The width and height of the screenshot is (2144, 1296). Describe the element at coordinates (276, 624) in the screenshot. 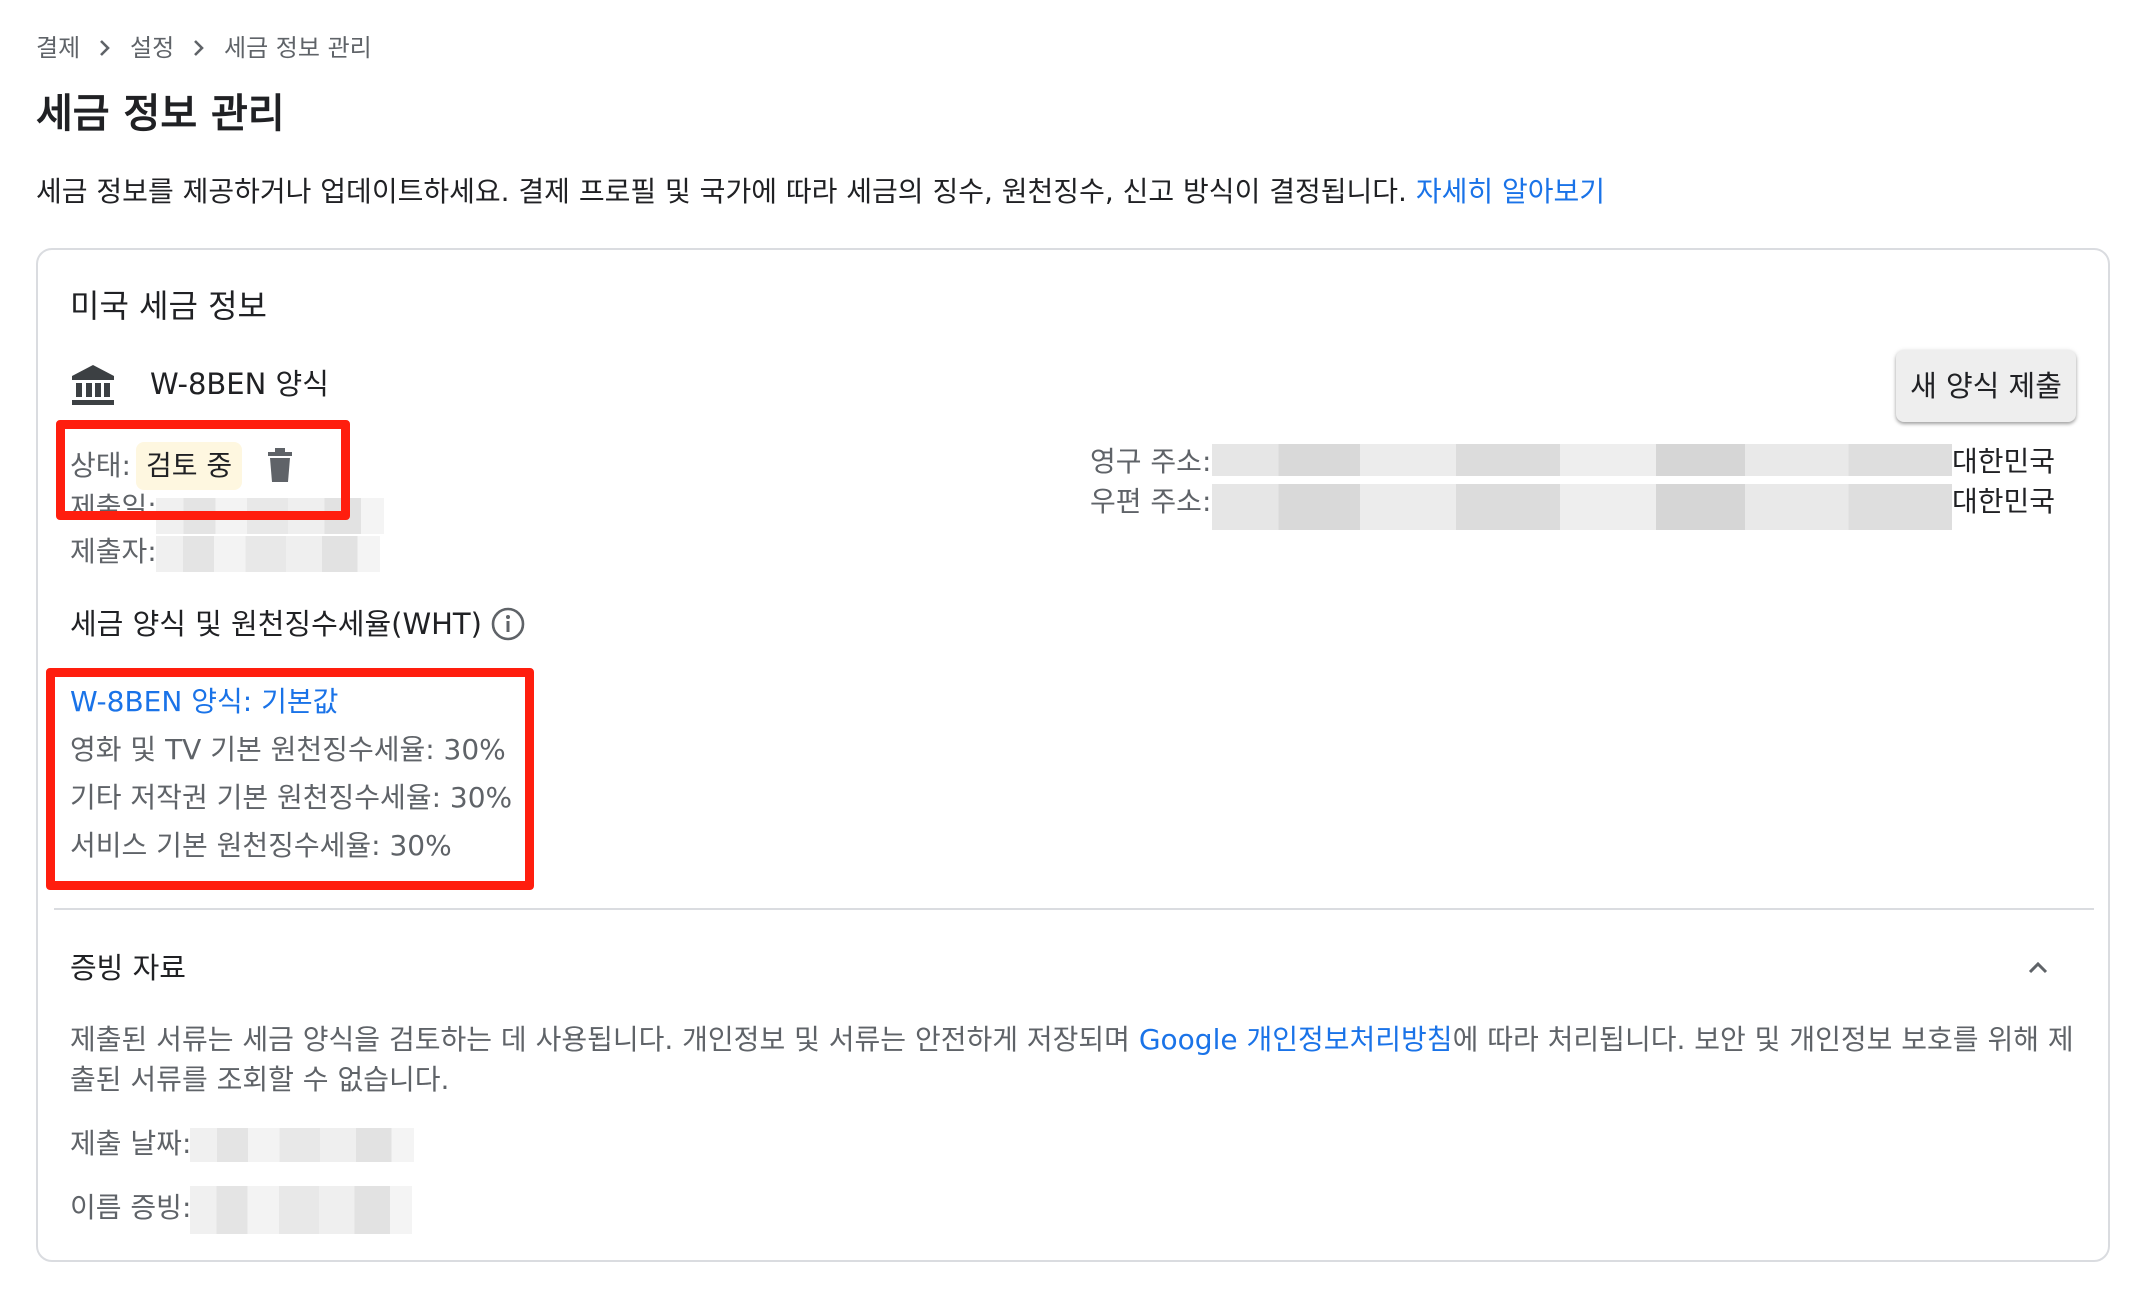

I see `wht-section-title: 세금 양식 및 원천징수세율(WHT)` at that location.